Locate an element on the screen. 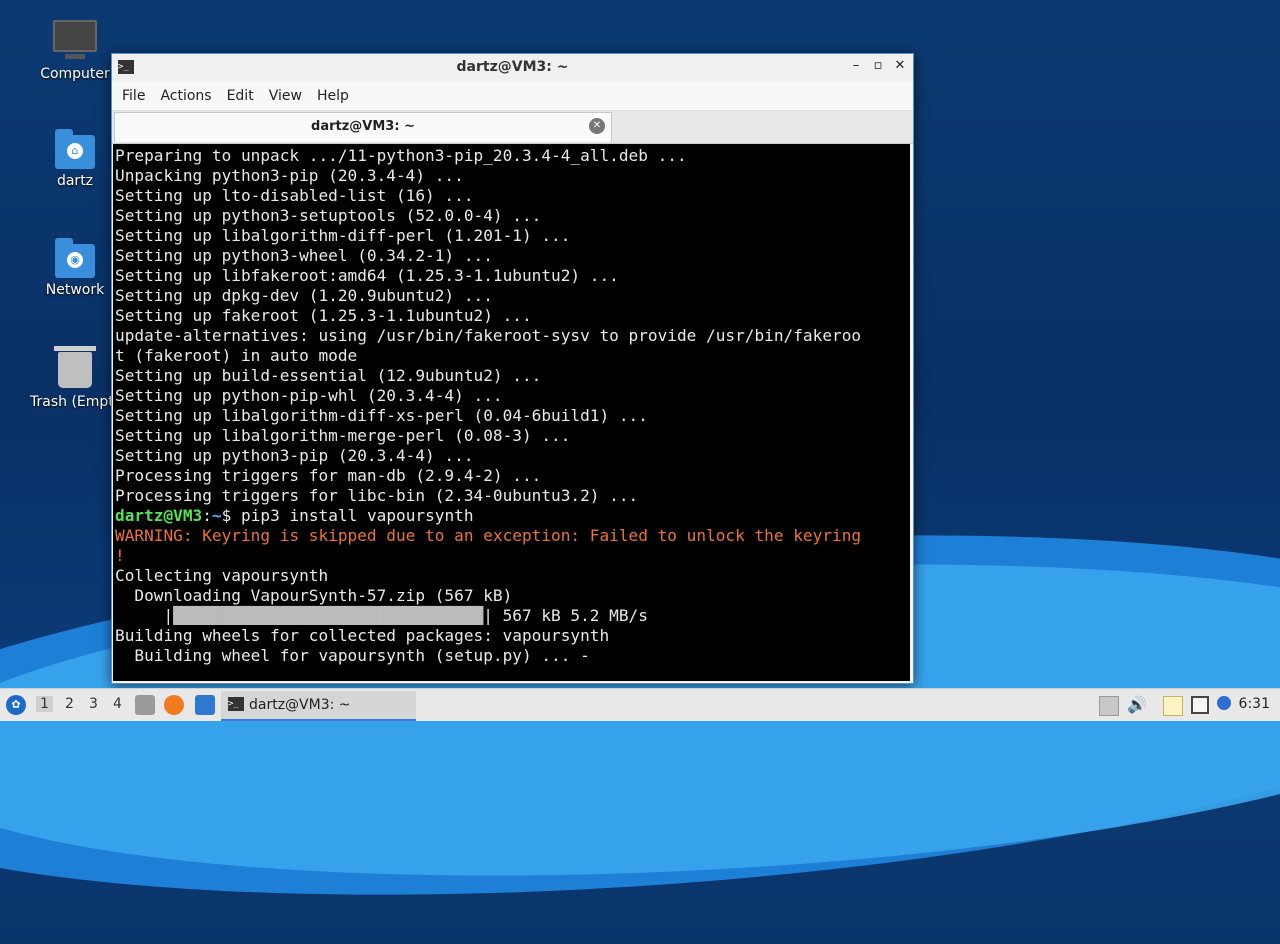 The width and height of the screenshot is (1280, 944). start-menu-icon: ✿ is located at coordinates (16, 705).